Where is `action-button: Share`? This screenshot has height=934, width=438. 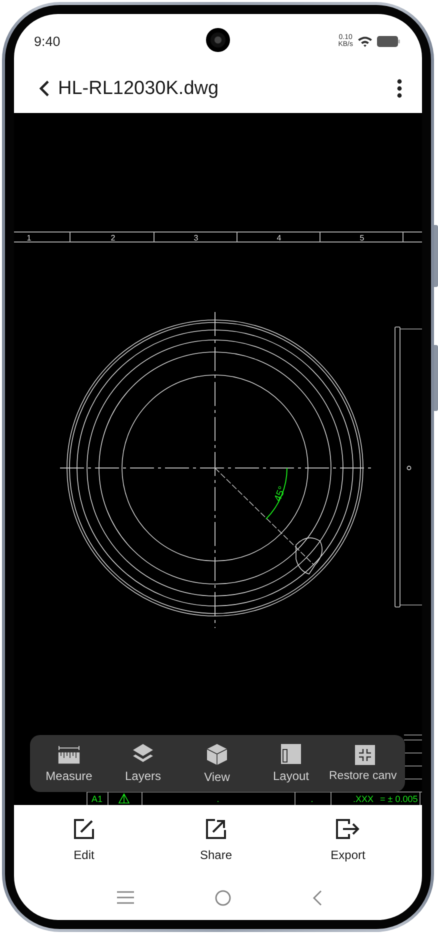
action-button: Share is located at coordinates (216, 840).